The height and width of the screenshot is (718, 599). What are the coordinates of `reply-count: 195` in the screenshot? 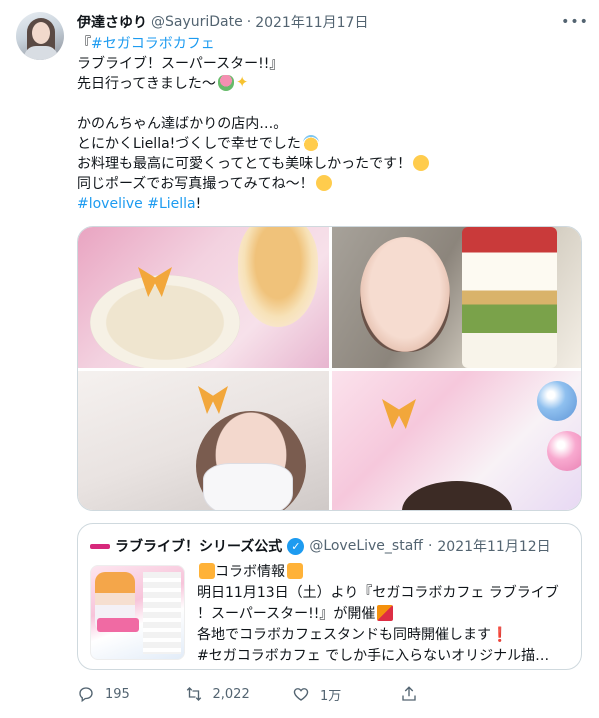 It's located at (117, 694).